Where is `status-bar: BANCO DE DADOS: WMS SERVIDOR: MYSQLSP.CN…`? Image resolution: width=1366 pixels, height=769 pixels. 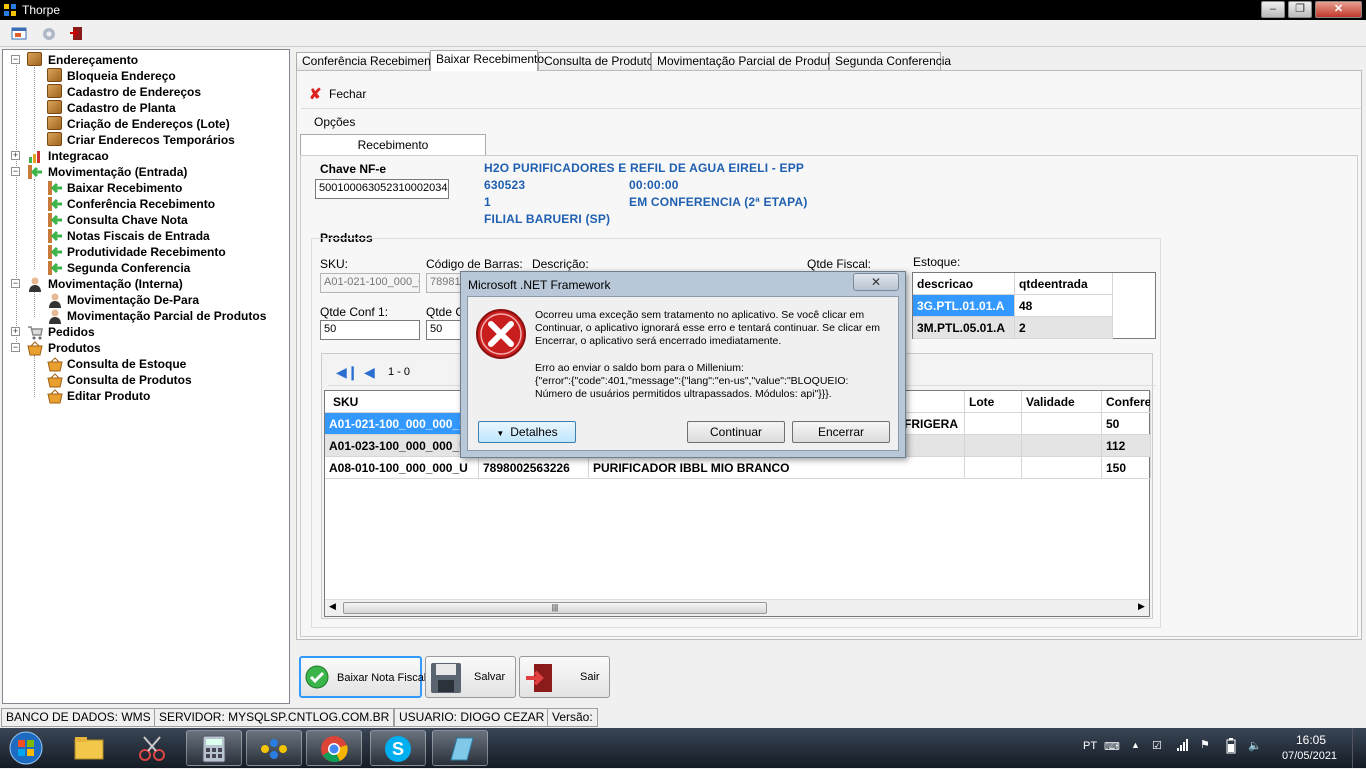
status-bar: BANCO DE DADOS: WMS SERVIDOR: MYSQLSP.CN… is located at coordinates (683, 717).